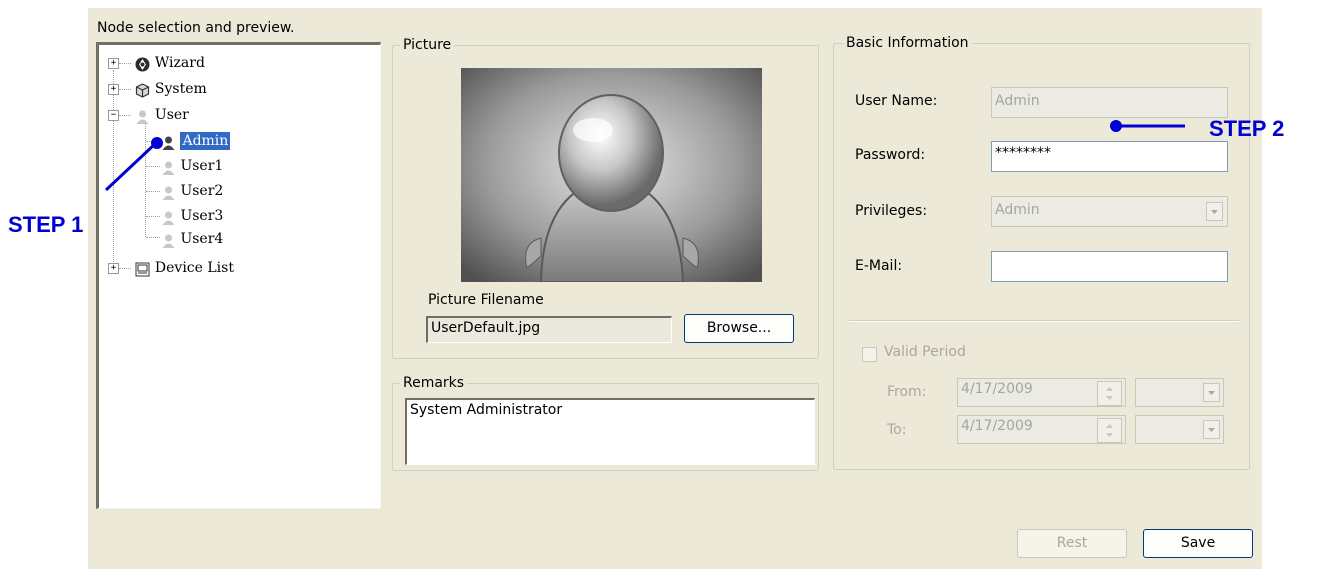 The image size is (1333, 569). I want to click on annotation-overlay, so click(644, 156).